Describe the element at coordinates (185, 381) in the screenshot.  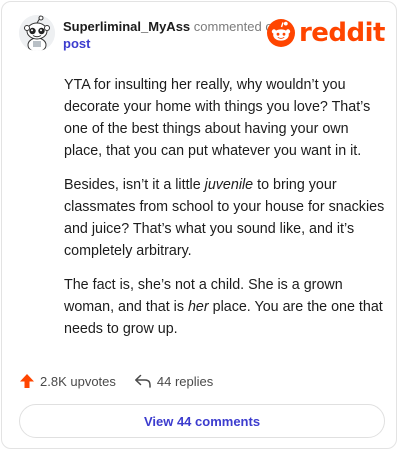
I see `replies-count: 44 replies` at that location.